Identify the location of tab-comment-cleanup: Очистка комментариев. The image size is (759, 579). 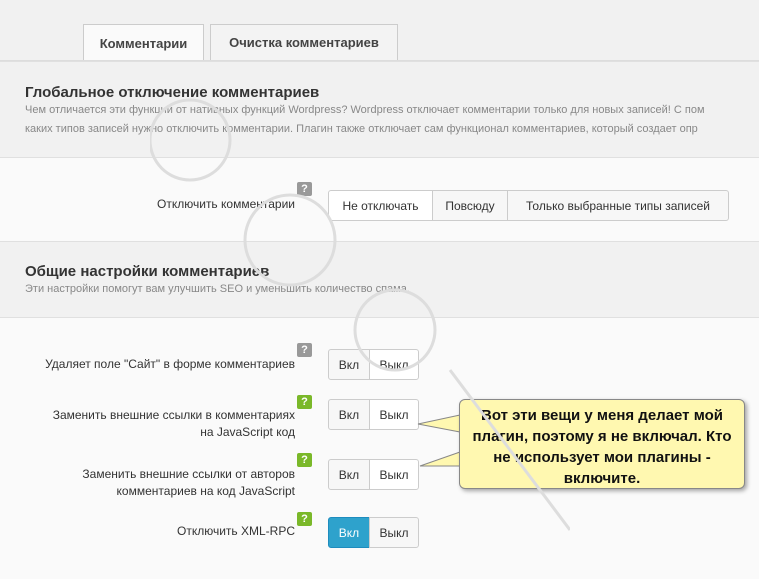
(304, 42).